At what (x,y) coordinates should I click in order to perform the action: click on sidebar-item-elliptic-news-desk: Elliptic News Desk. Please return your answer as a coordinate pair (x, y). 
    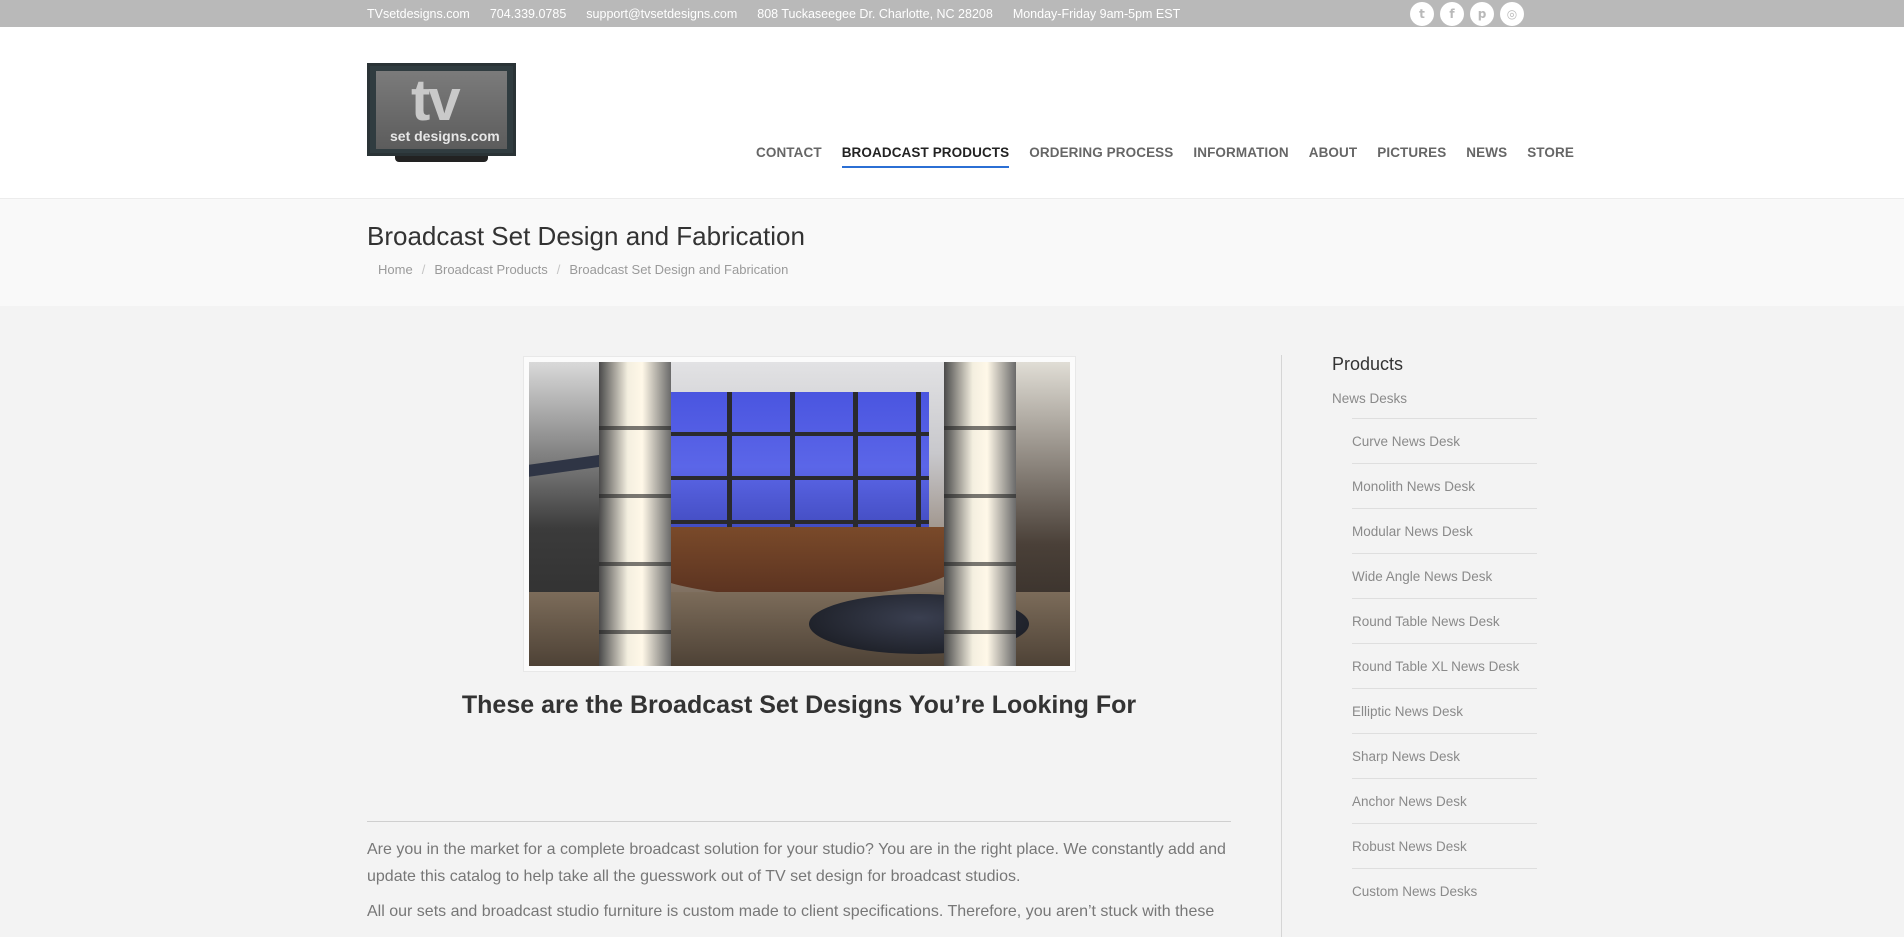
    Looking at the image, I should click on (1444, 710).